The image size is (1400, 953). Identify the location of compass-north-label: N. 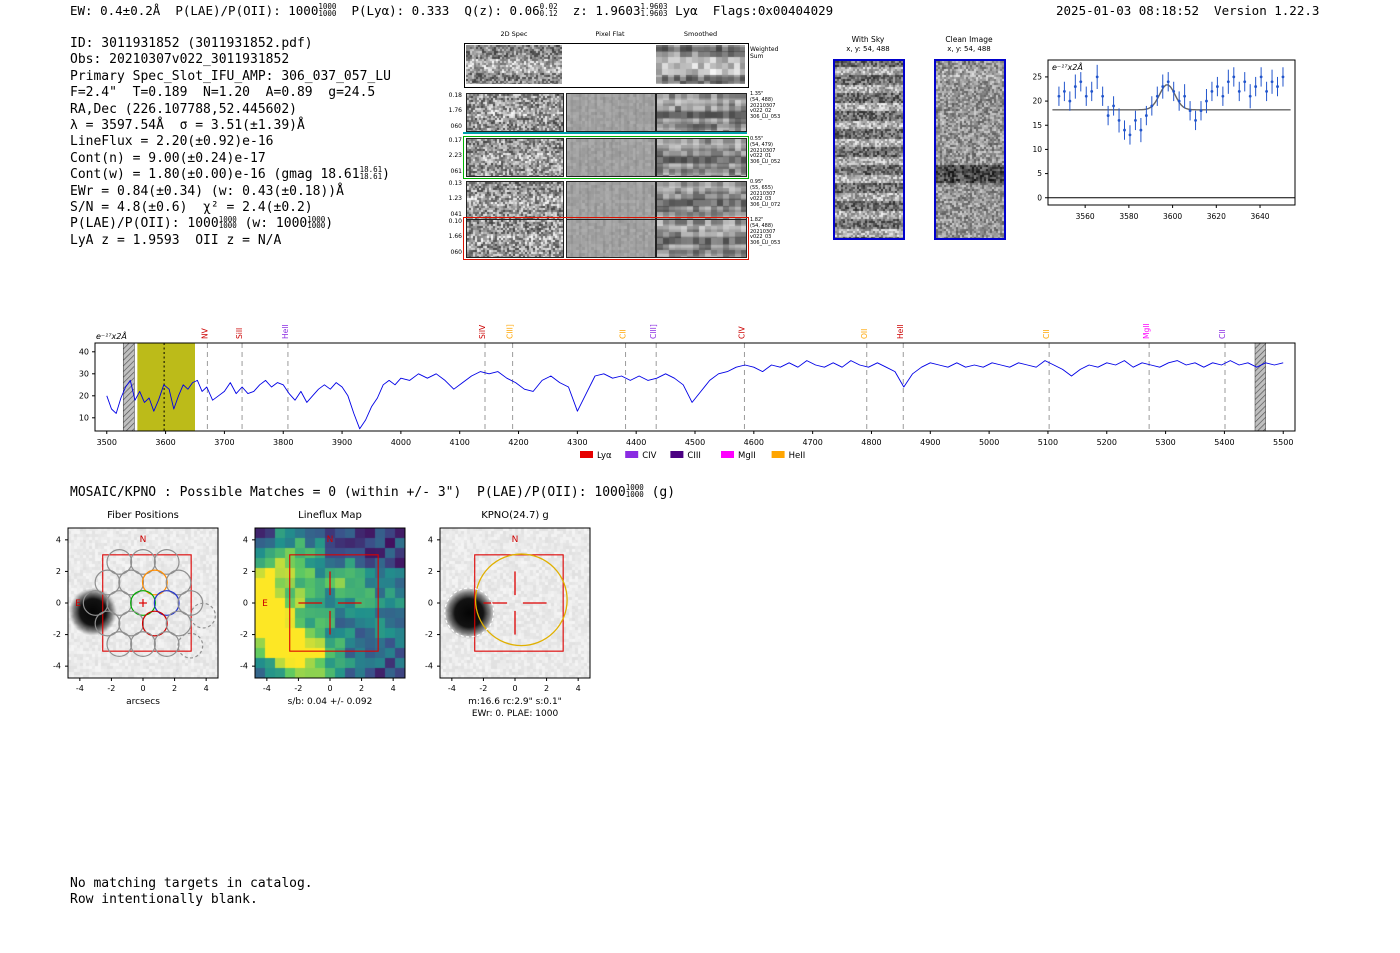
(515, 540).